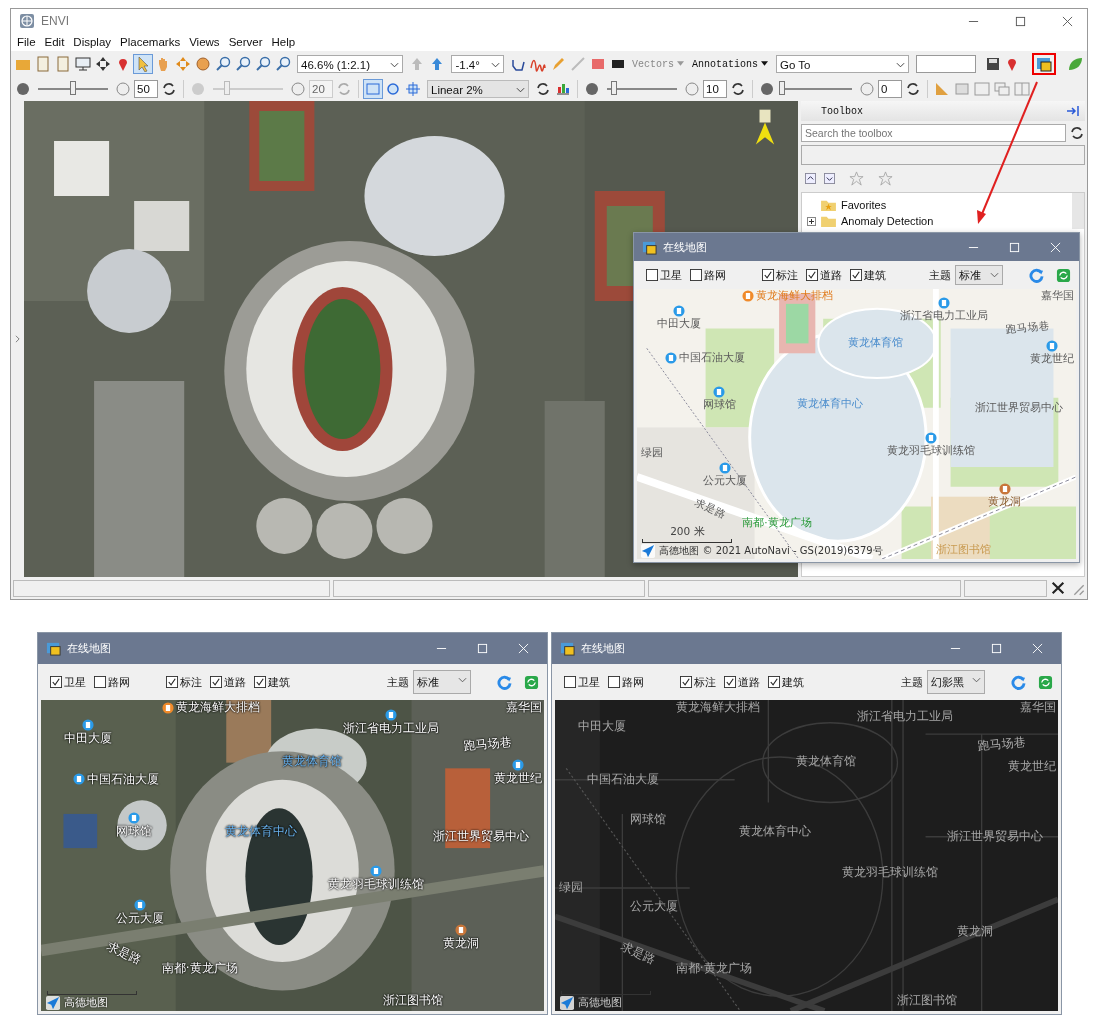  What do you see at coordinates (245, 42) in the screenshot?
I see `menu-item: Server` at bounding box center [245, 42].